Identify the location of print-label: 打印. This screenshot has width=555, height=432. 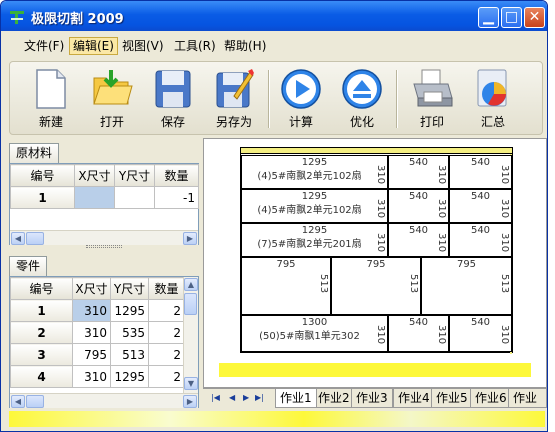
(431, 122).